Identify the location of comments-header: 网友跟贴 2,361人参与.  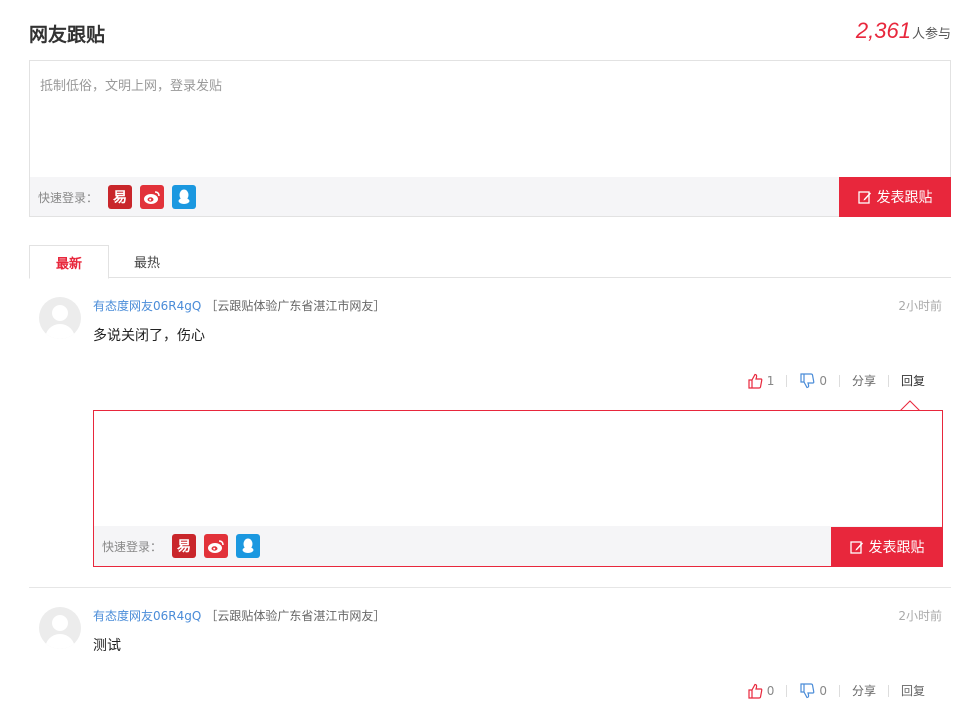
(490, 33).